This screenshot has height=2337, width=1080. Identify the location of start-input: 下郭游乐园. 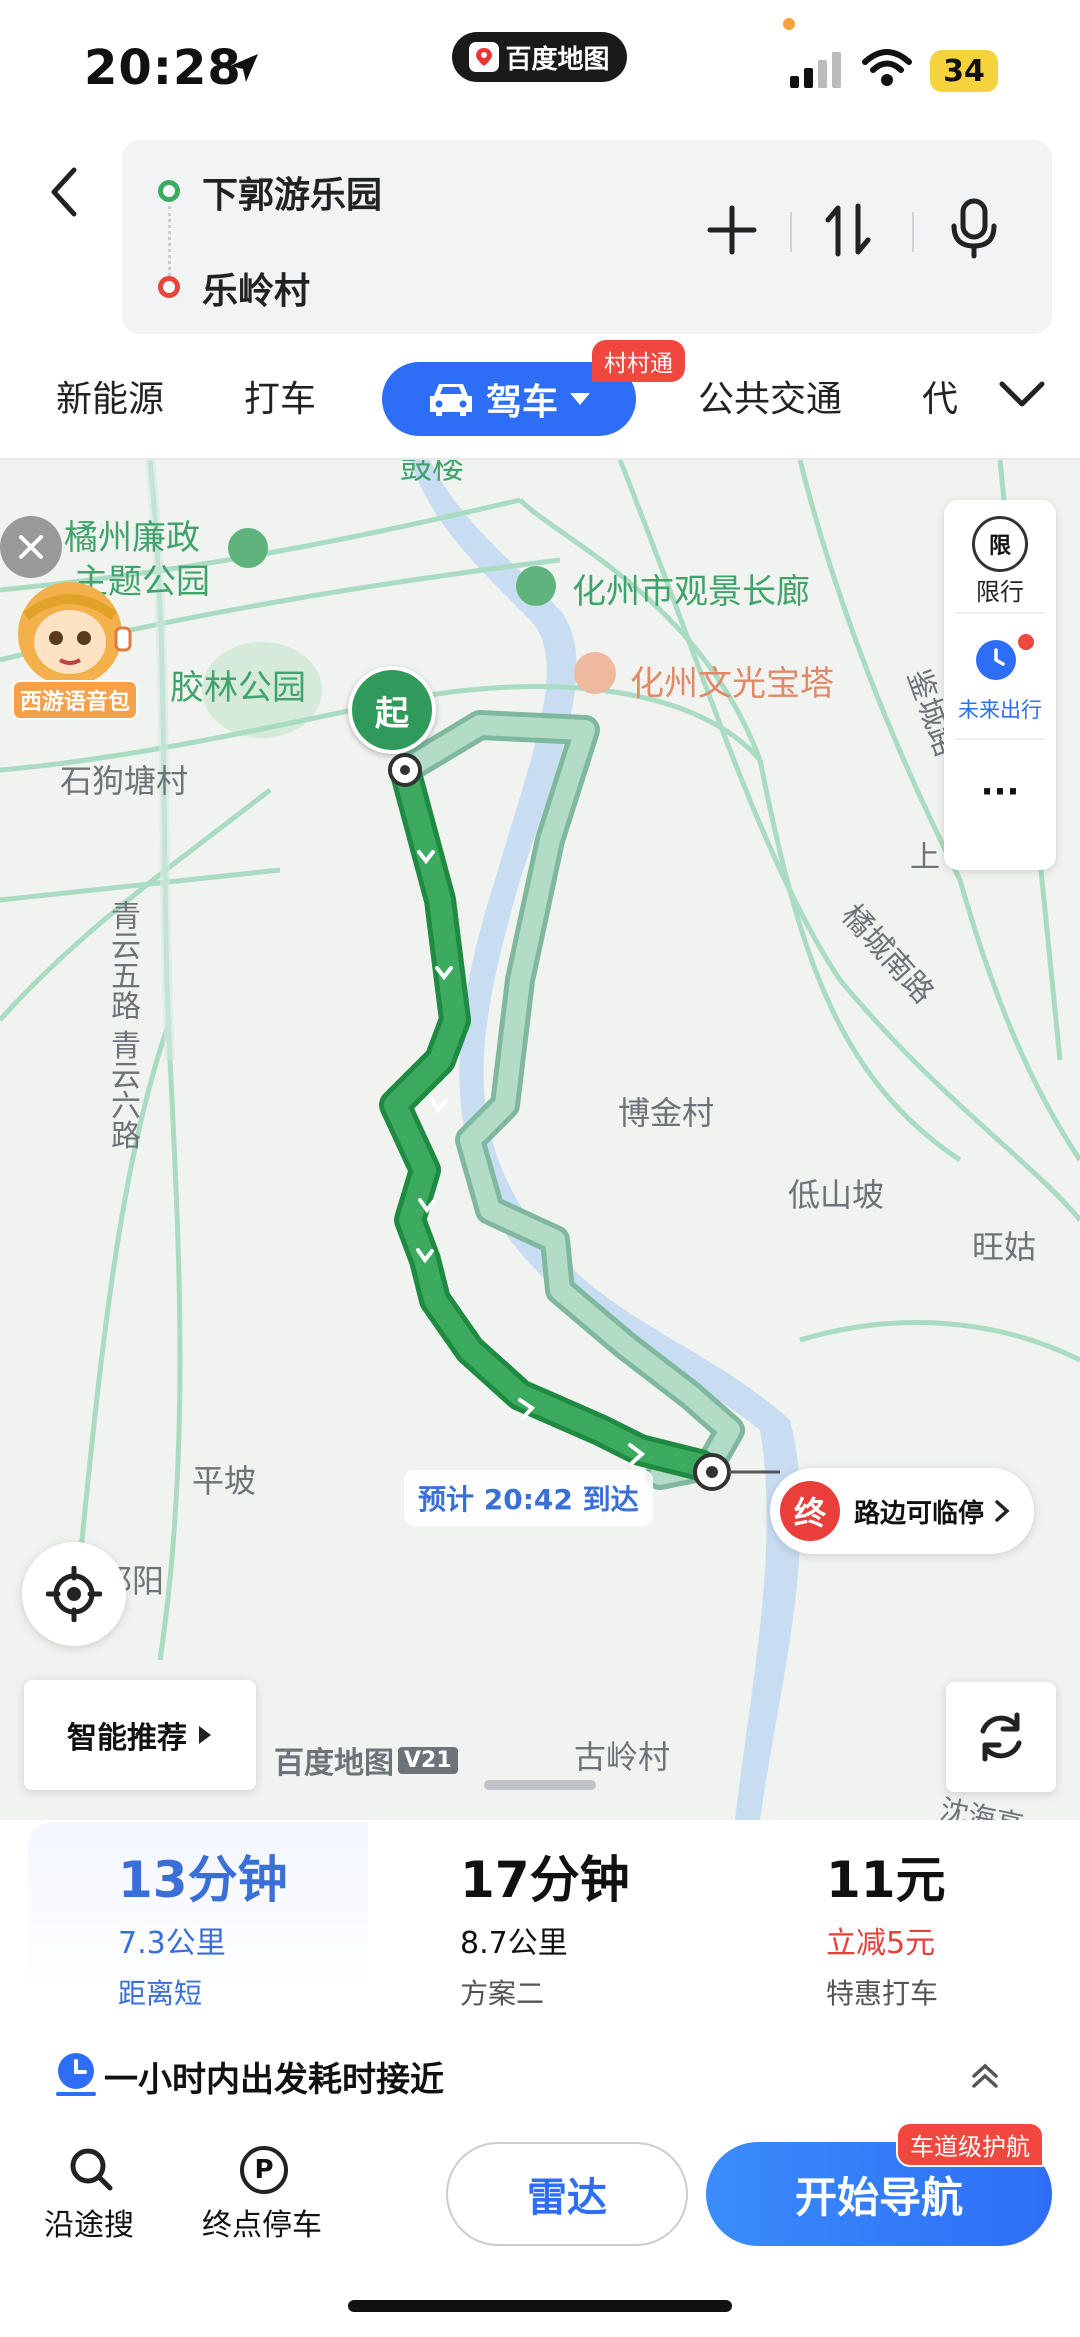
(292, 192).